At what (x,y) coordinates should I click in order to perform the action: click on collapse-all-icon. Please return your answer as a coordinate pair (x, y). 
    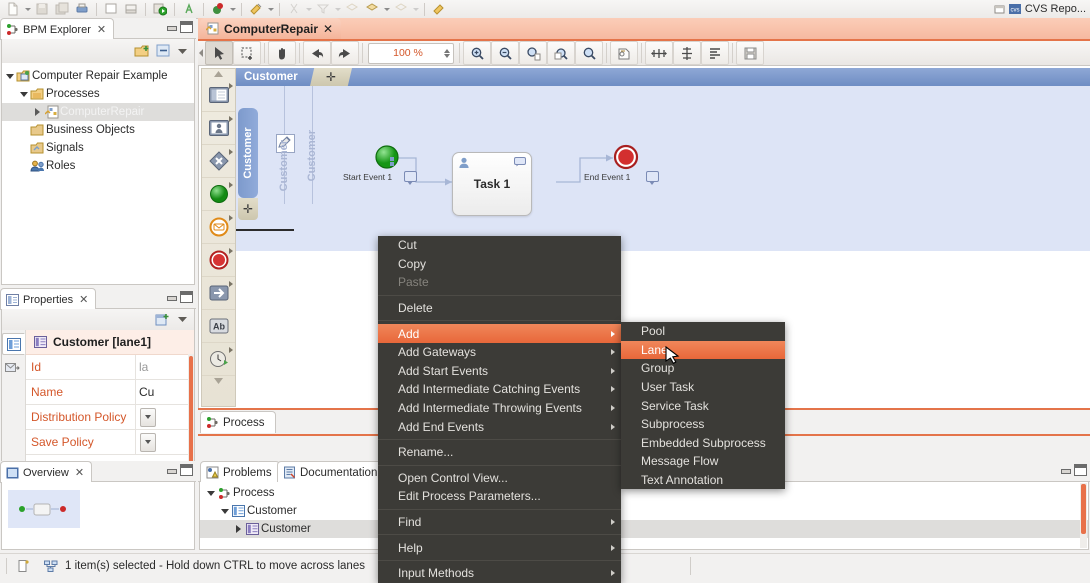
    Looking at the image, I should click on (163, 51).